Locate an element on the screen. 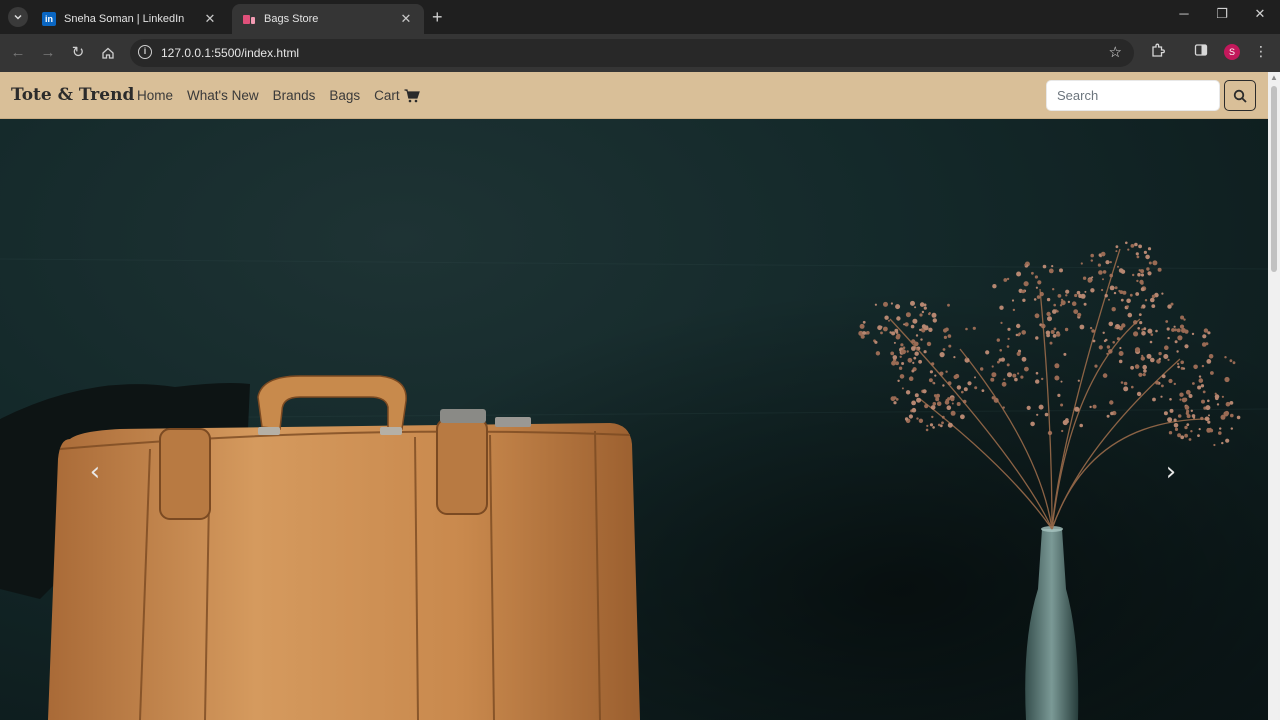 Image resolution: width=1280 pixels, height=720 pixels. new-tab-plus-icon: + is located at coordinates (437, 17).